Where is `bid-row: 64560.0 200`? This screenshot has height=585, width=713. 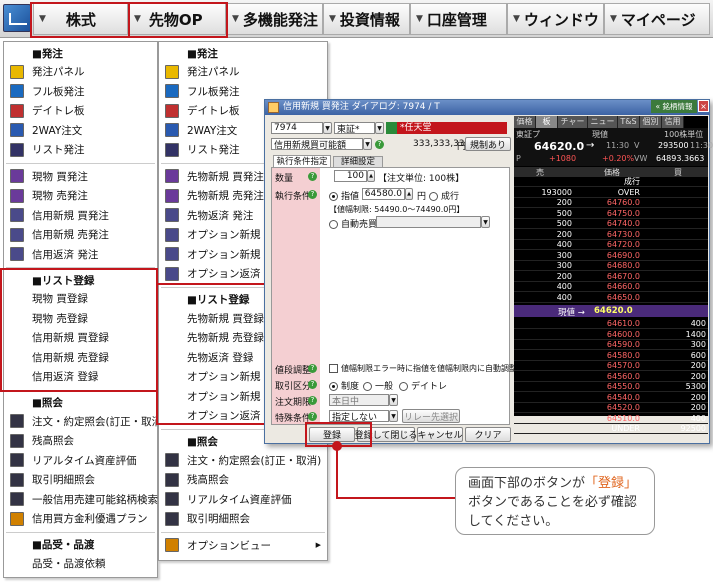 bid-row: 64560.0 200 is located at coordinates (611, 377).